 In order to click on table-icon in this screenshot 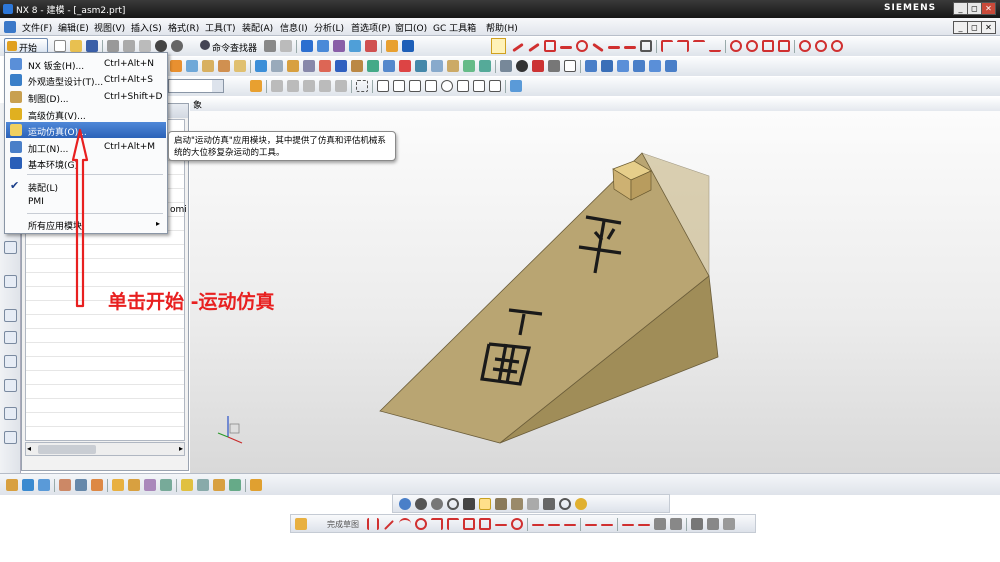, I will do `click(408, 46)`.